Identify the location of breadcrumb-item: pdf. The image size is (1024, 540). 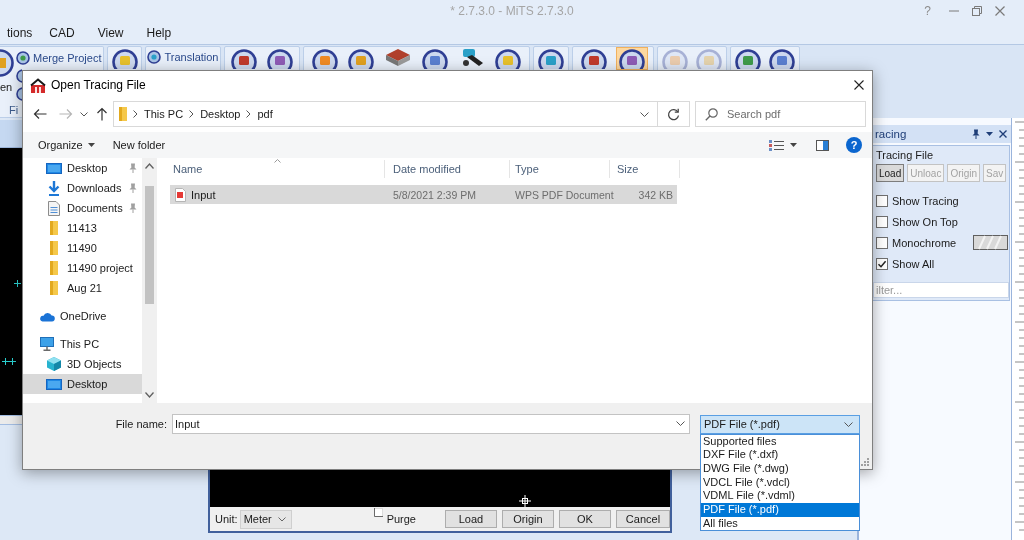
(265, 114).